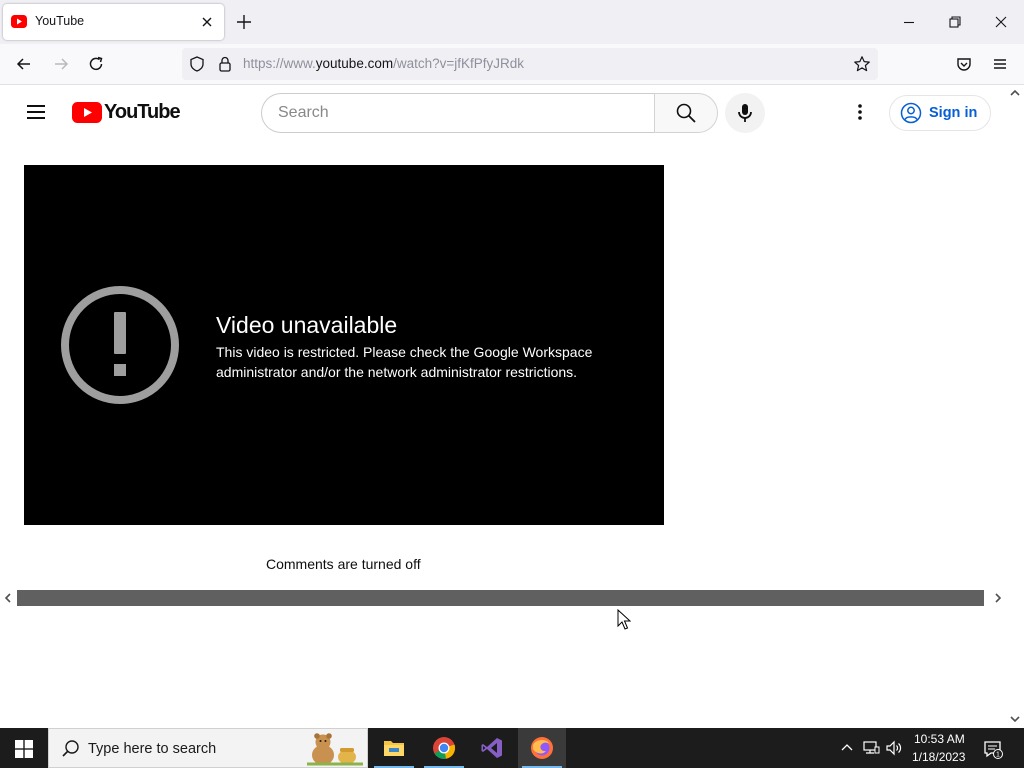 Image resolution: width=1024 pixels, height=768 pixels. Describe the element at coordinates (87, 112) in the screenshot. I see `youtube-logo-icon` at that location.